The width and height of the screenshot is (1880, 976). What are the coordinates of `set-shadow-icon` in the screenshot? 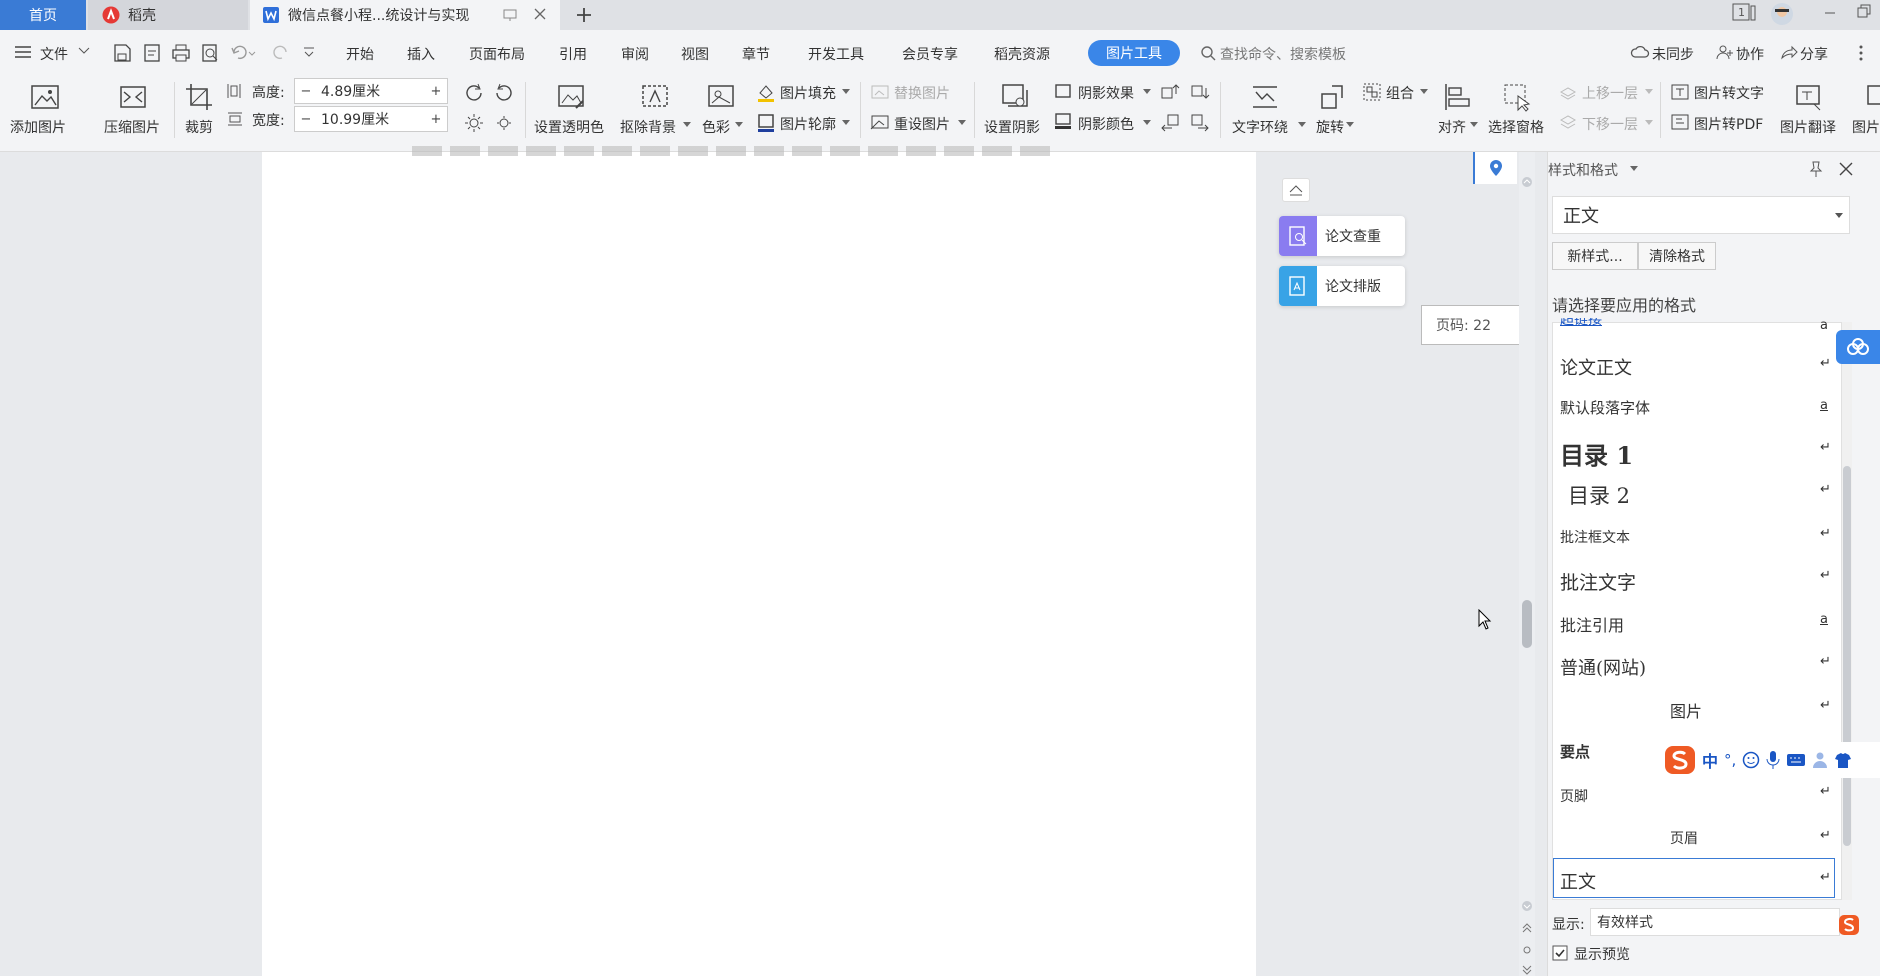 It's located at (1015, 97).